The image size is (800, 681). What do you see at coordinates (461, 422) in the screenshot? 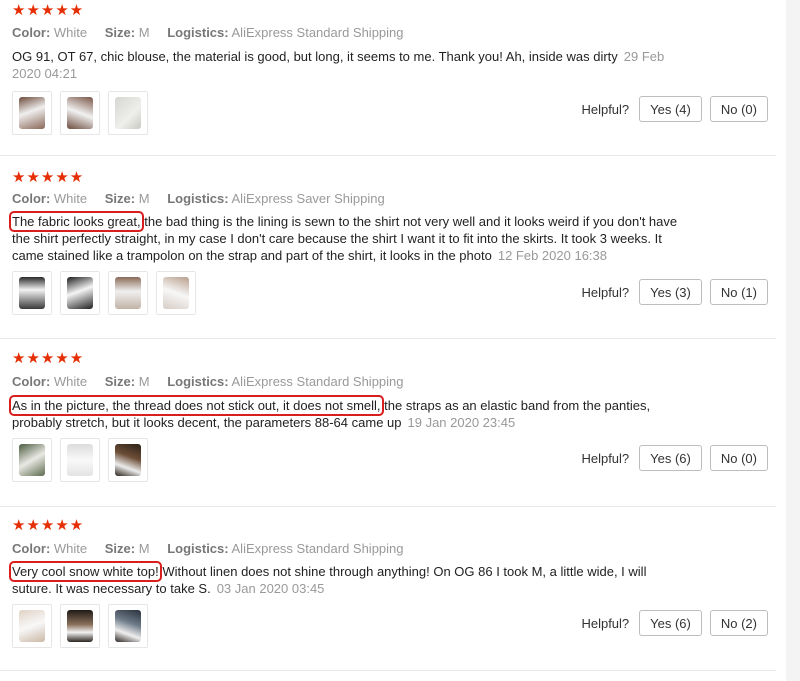
I see `review-date: 19 Jan 2020 23:45` at bounding box center [461, 422].